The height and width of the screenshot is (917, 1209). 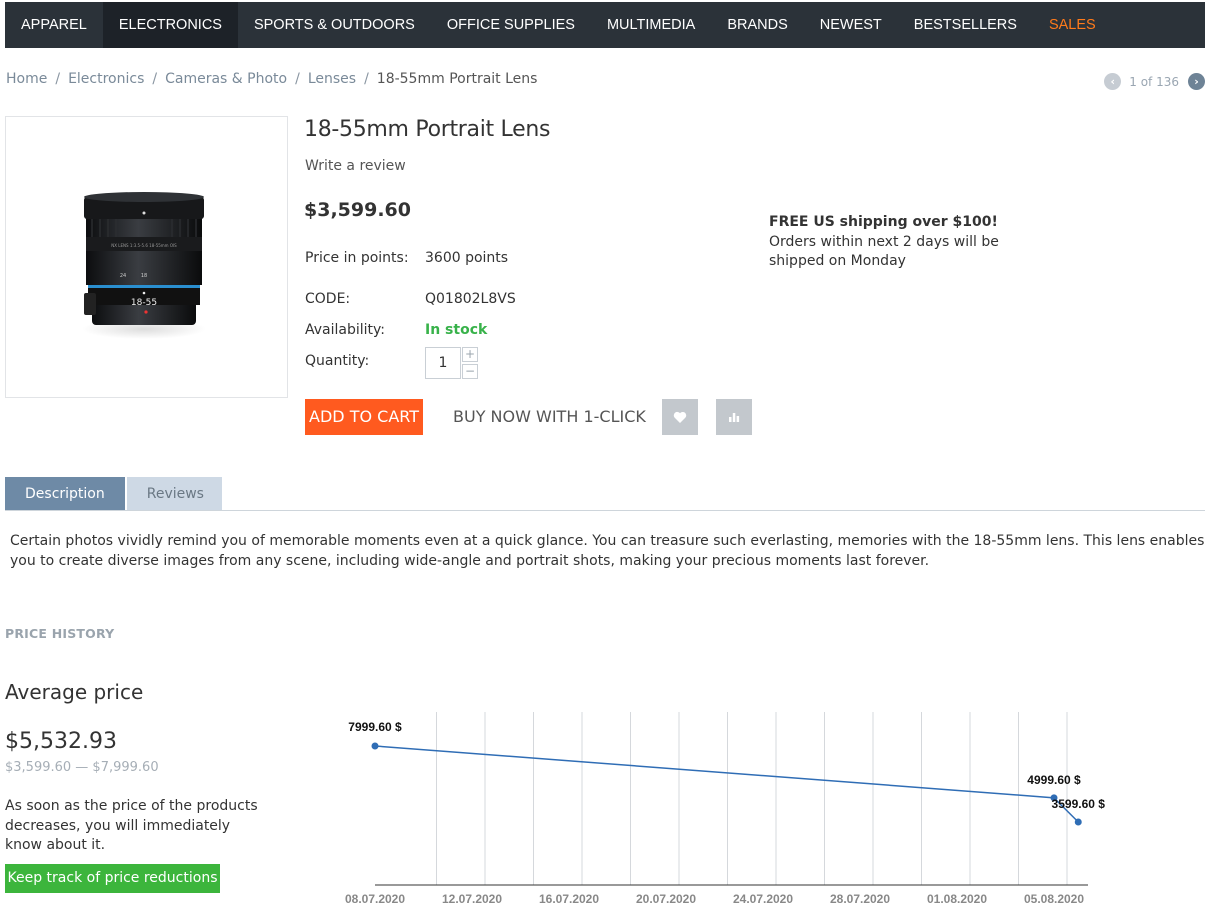 What do you see at coordinates (112, 878) in the screenshot?
I see `track-price-button: Keep track of price reductions` at bounding box center [112, 878].